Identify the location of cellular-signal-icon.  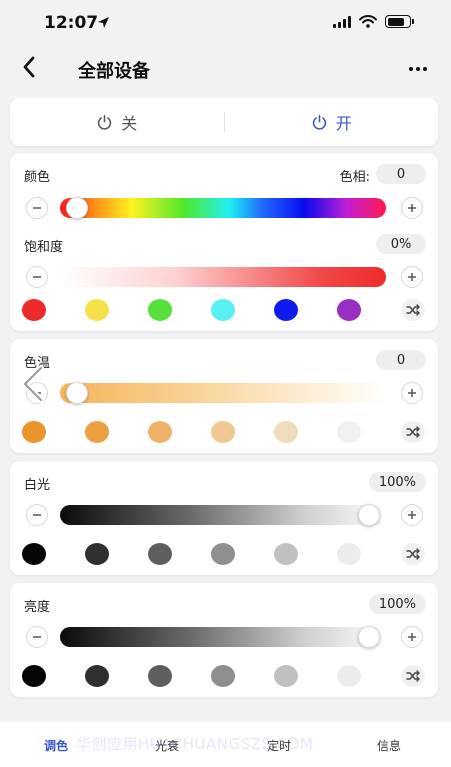
(342, 21).